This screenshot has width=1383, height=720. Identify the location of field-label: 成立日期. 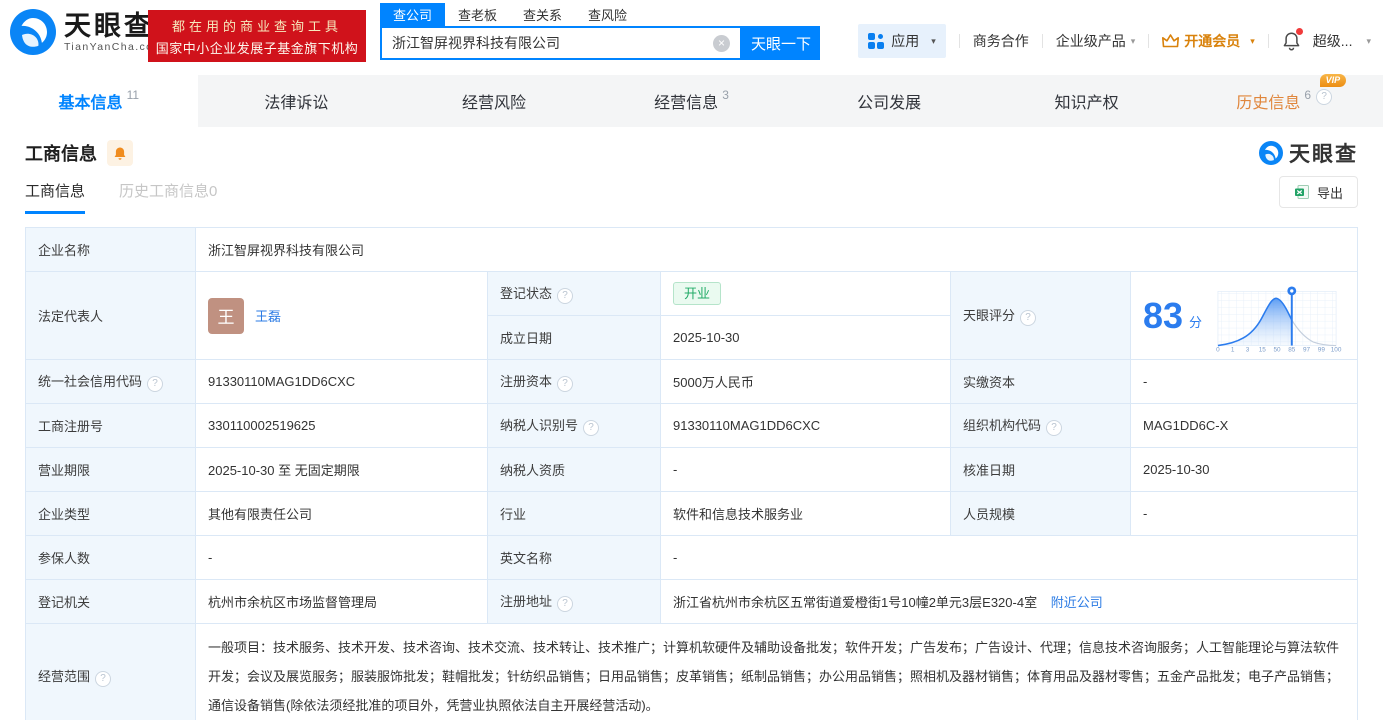
(574, 337).